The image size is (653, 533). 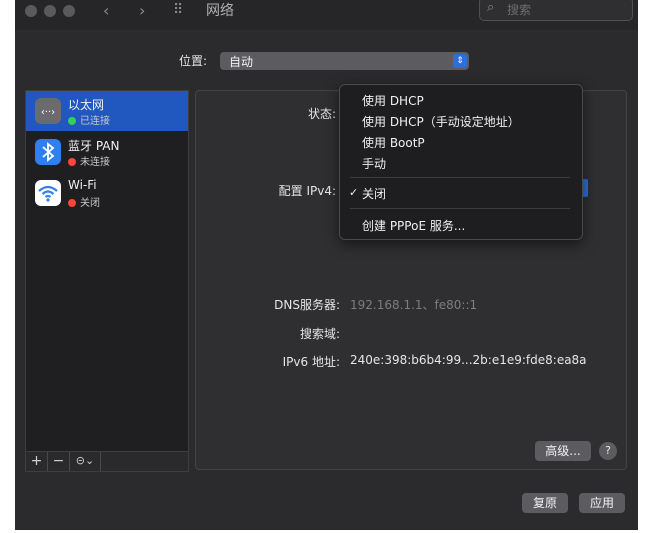 I want to click on forward-icon: ›, so click(x=142, y=10).